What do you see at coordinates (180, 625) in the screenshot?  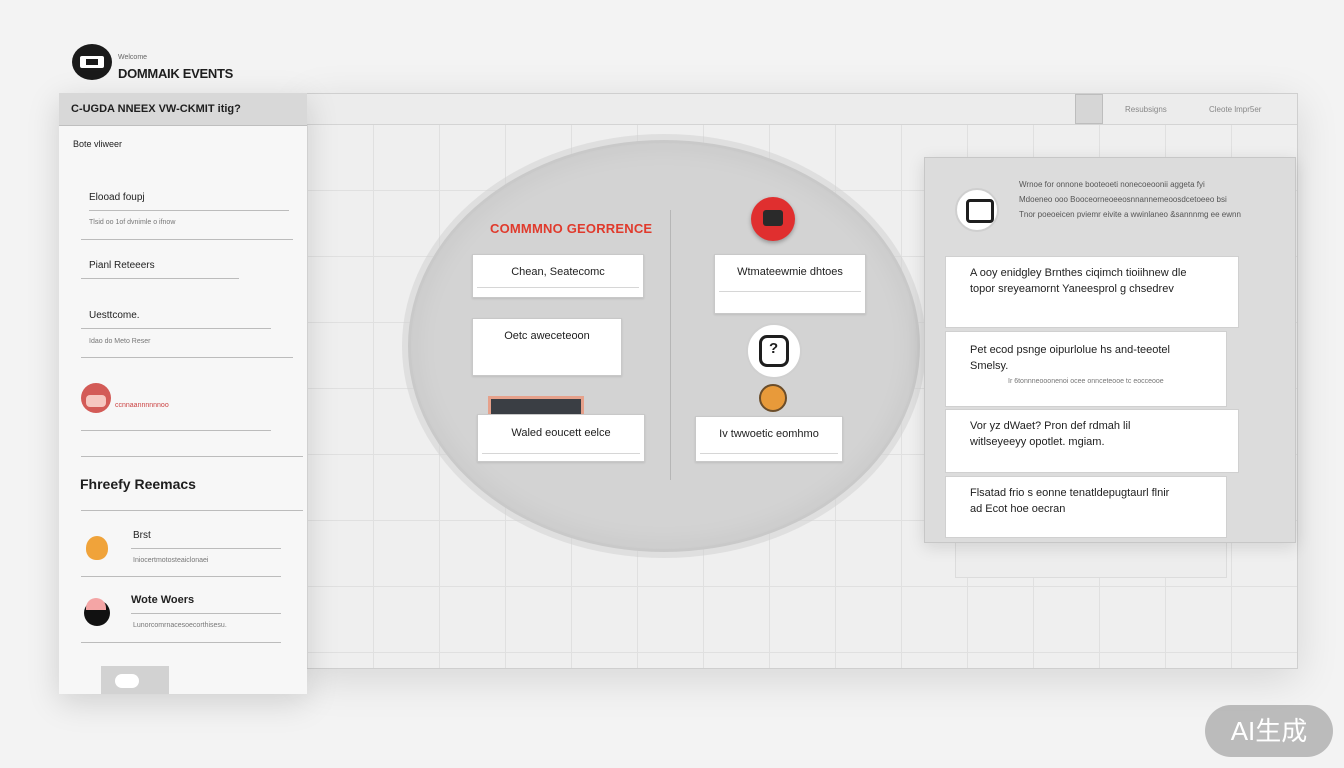 I see `sidebar-item-detail: Lunorcomrnacesoecorthisesu.` at bounding box center [180, 625].